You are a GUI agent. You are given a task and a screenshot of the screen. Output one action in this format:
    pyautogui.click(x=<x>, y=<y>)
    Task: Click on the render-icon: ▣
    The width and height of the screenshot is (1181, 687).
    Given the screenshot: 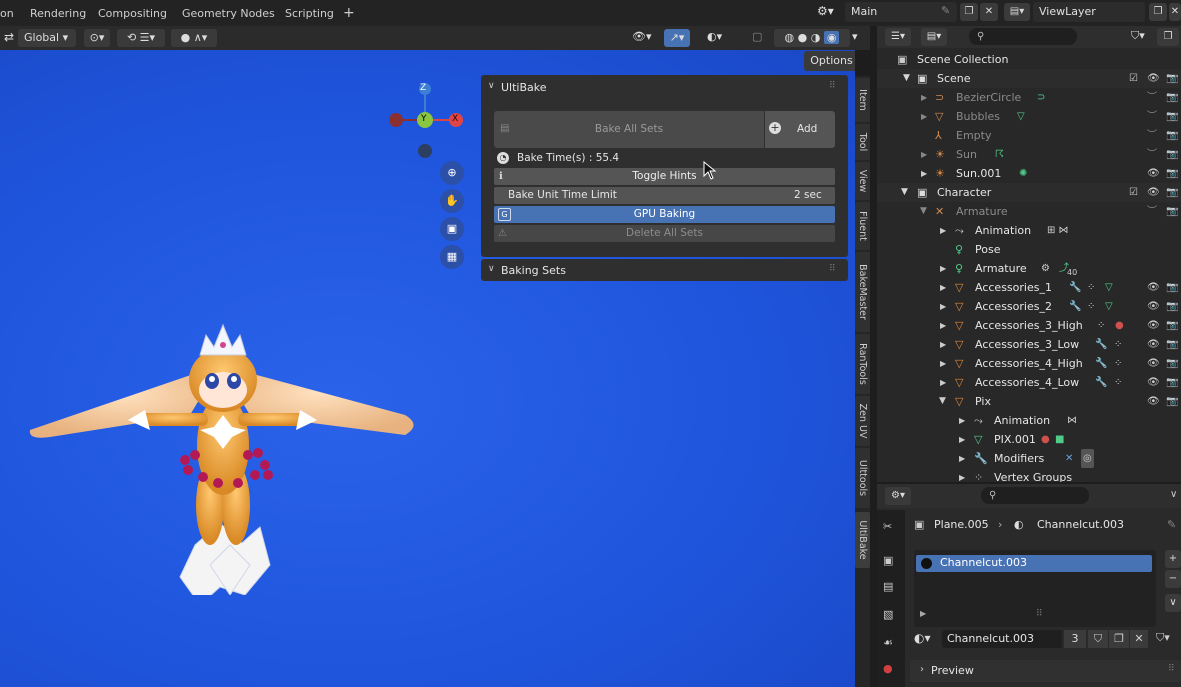 What is the action you would take?
    pyautogui.click(x=888, y=560)
    